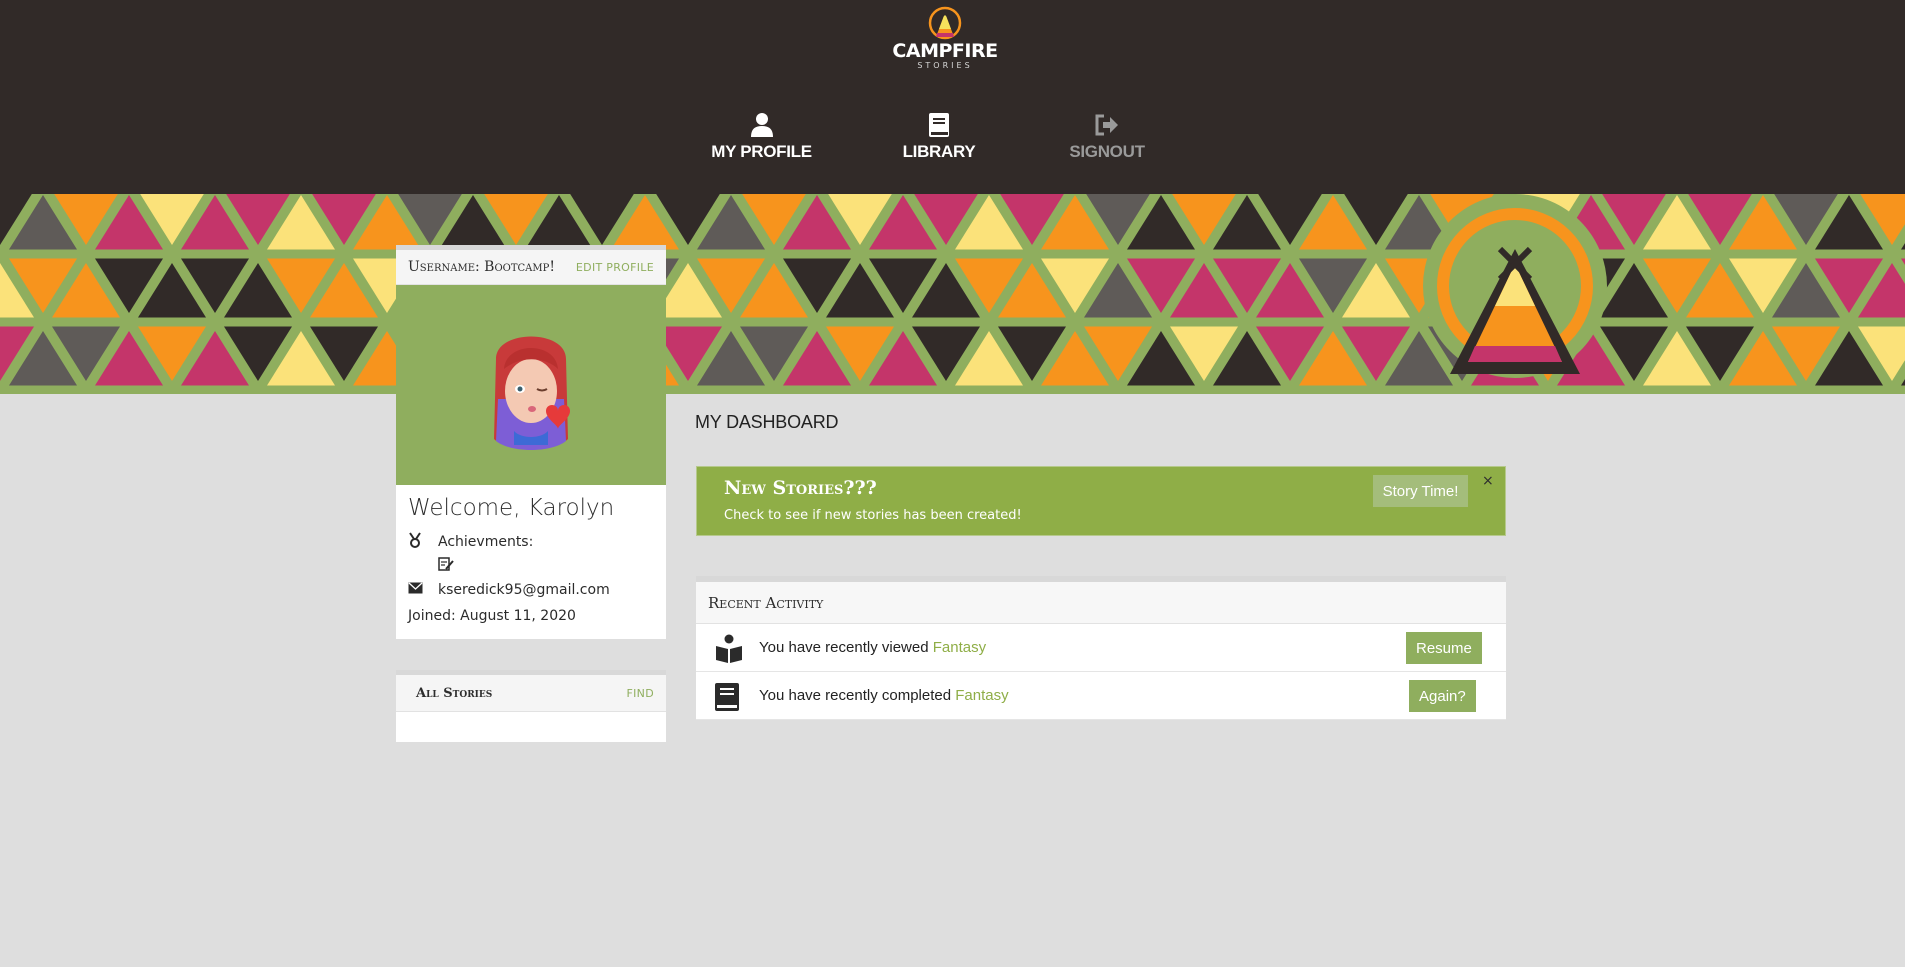  What do you see at coordinates (1420, 491) in the screenshot?
I see `story-time-button: Story Time!` at bounding box center [1420, 491].